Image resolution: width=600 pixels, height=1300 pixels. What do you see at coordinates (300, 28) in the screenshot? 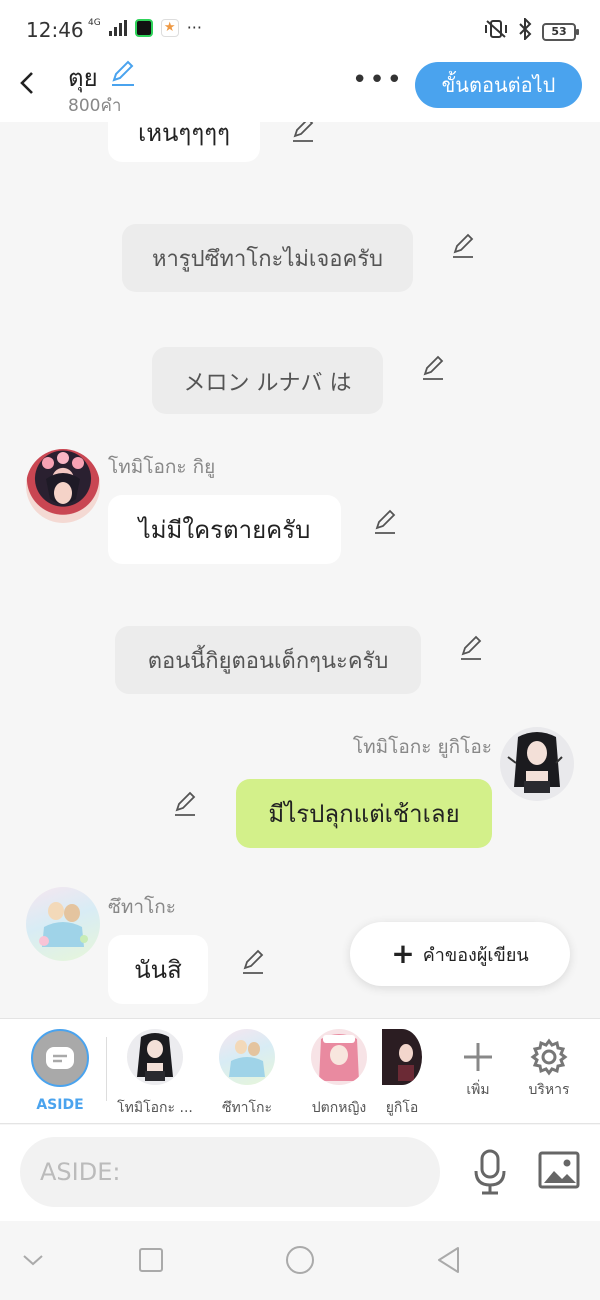
I see `status-bar: 12:46 4G ★ ··· 53` at bounding box center [300, 28].